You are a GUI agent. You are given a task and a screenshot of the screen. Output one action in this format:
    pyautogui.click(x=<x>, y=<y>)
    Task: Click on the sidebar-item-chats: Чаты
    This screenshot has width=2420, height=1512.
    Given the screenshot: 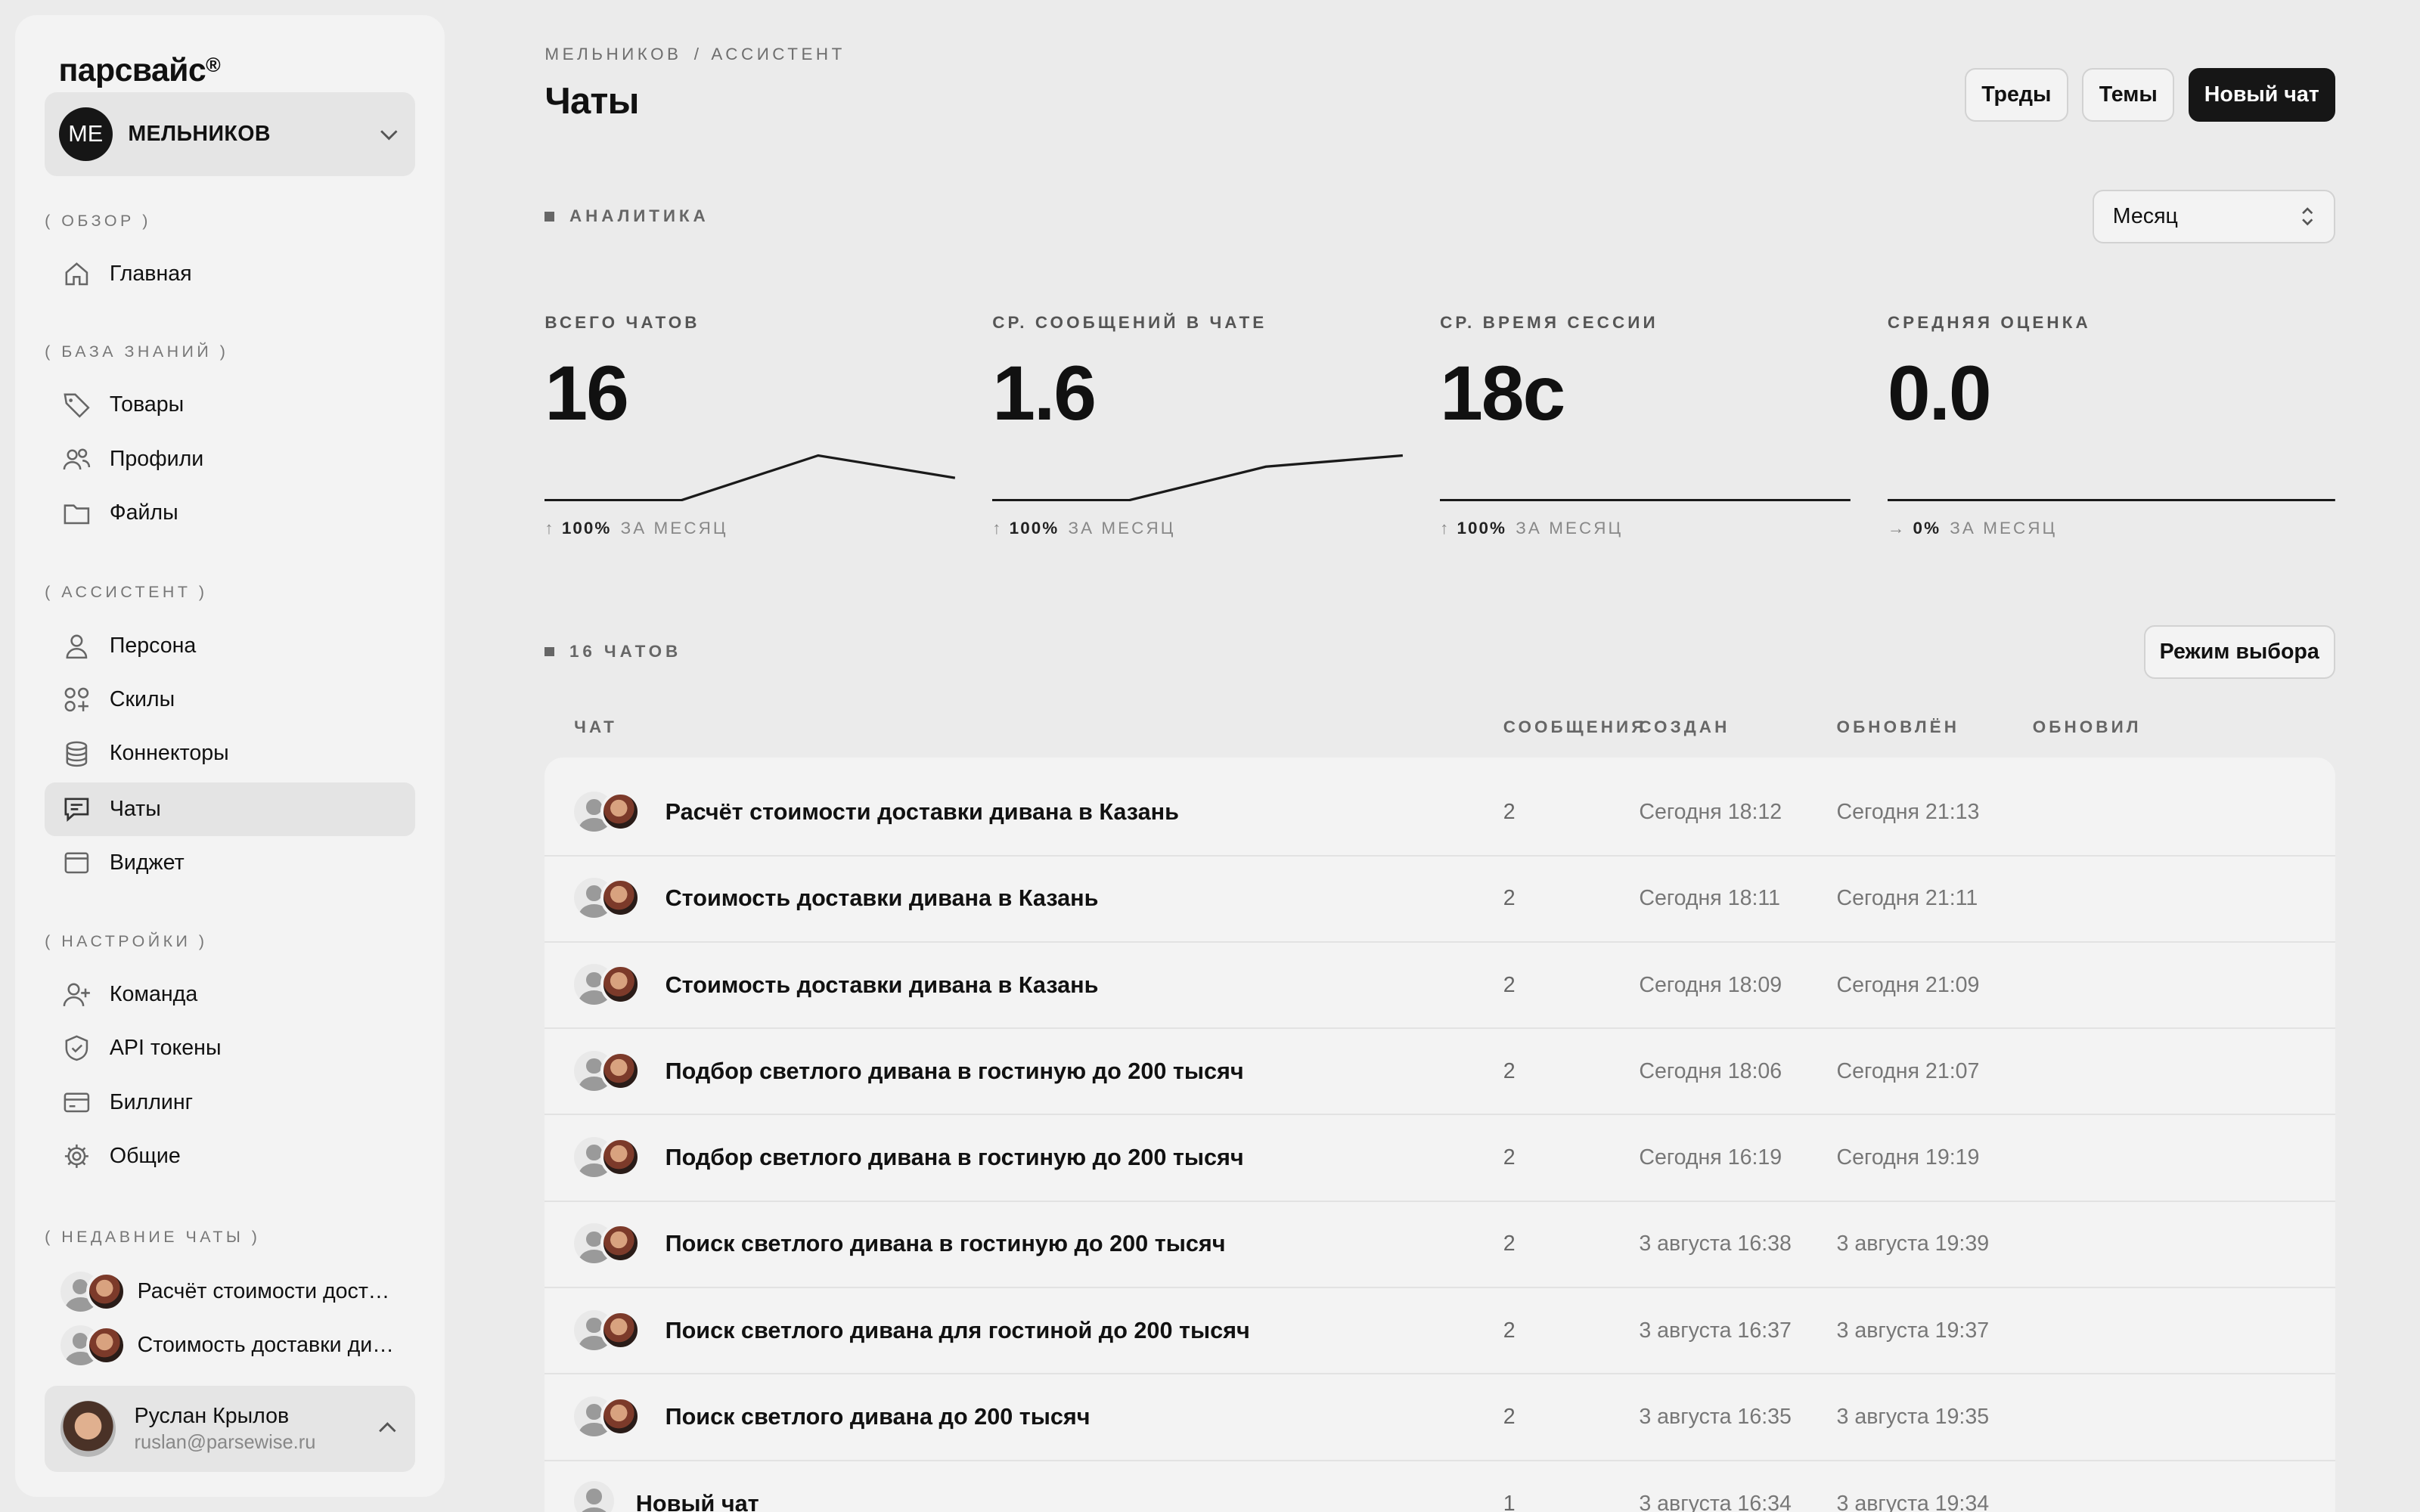 What is the action you would take?
    pyautogui.click(x=230, y=809)
    